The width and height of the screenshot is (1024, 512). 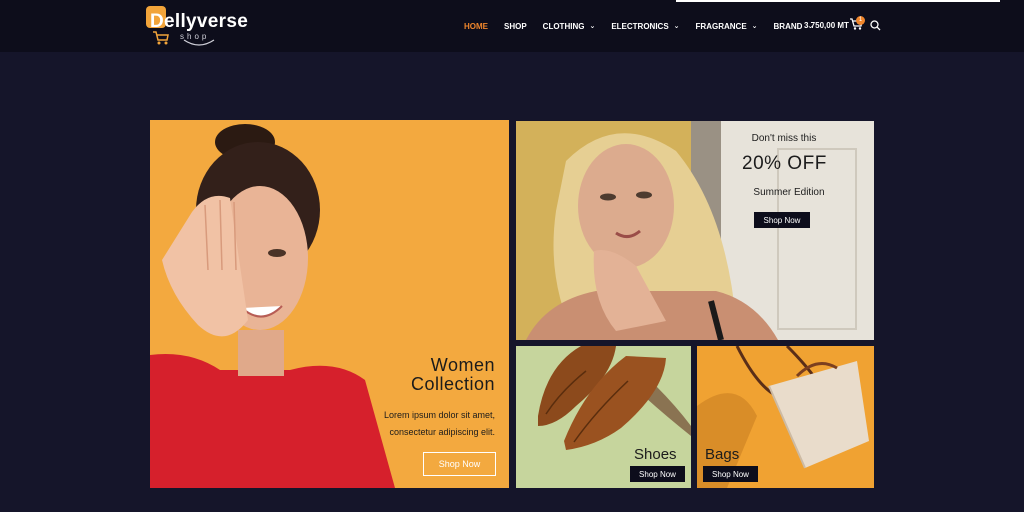 I want to click on shoes-banner: Shoes Shop Now, so click(x=603, y=417).